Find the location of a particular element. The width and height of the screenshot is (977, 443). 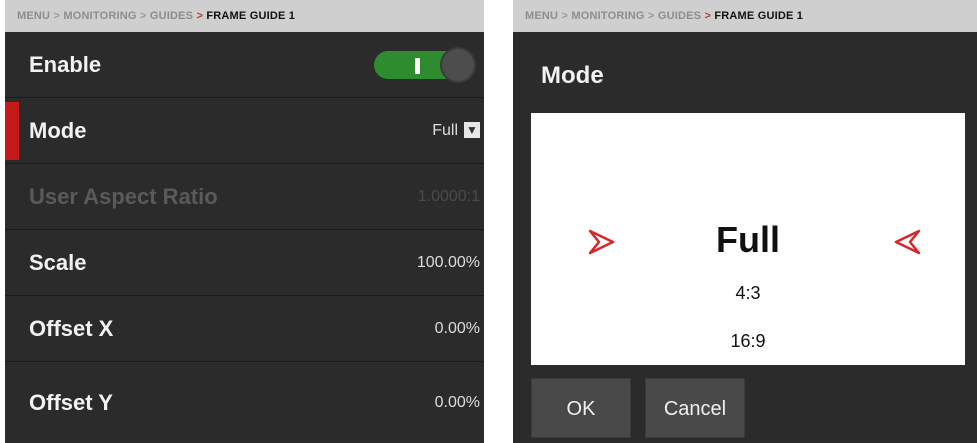

mode-value-text: Full is located at coordinates (445, 130).